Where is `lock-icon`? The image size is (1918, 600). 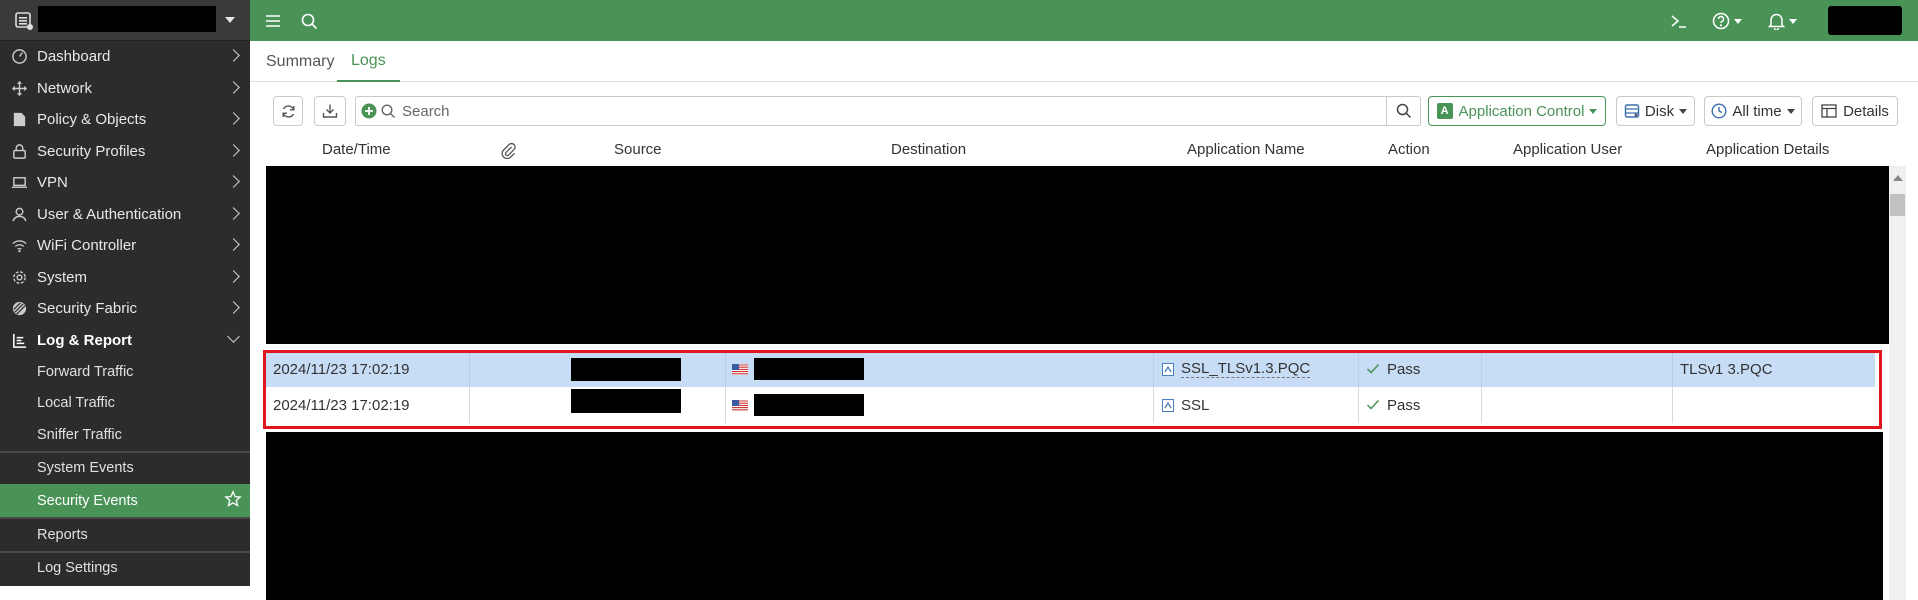
lock-icon is located at coordinates (19, 151).